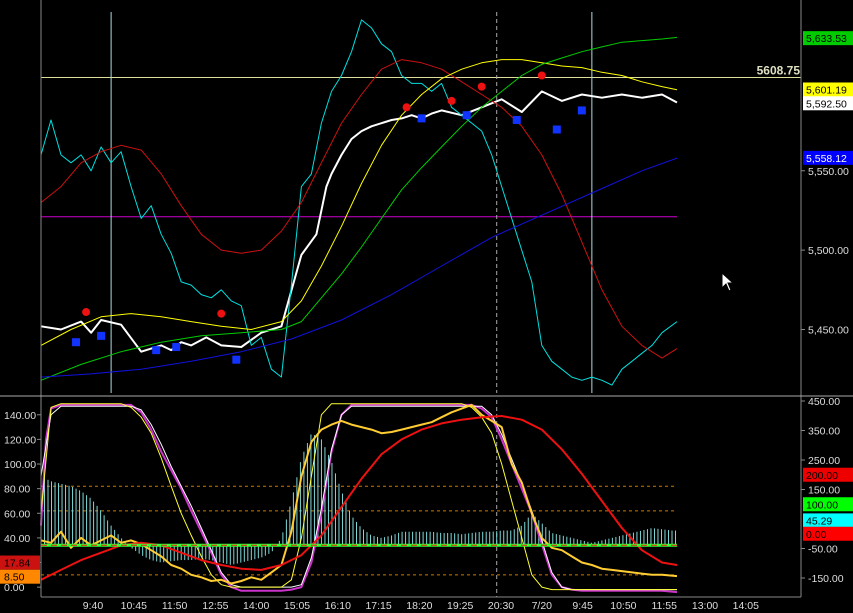  Describe the element at coordinates (93, 606) in the screenshot. I see `x-tick-label: 9:40` at that location.